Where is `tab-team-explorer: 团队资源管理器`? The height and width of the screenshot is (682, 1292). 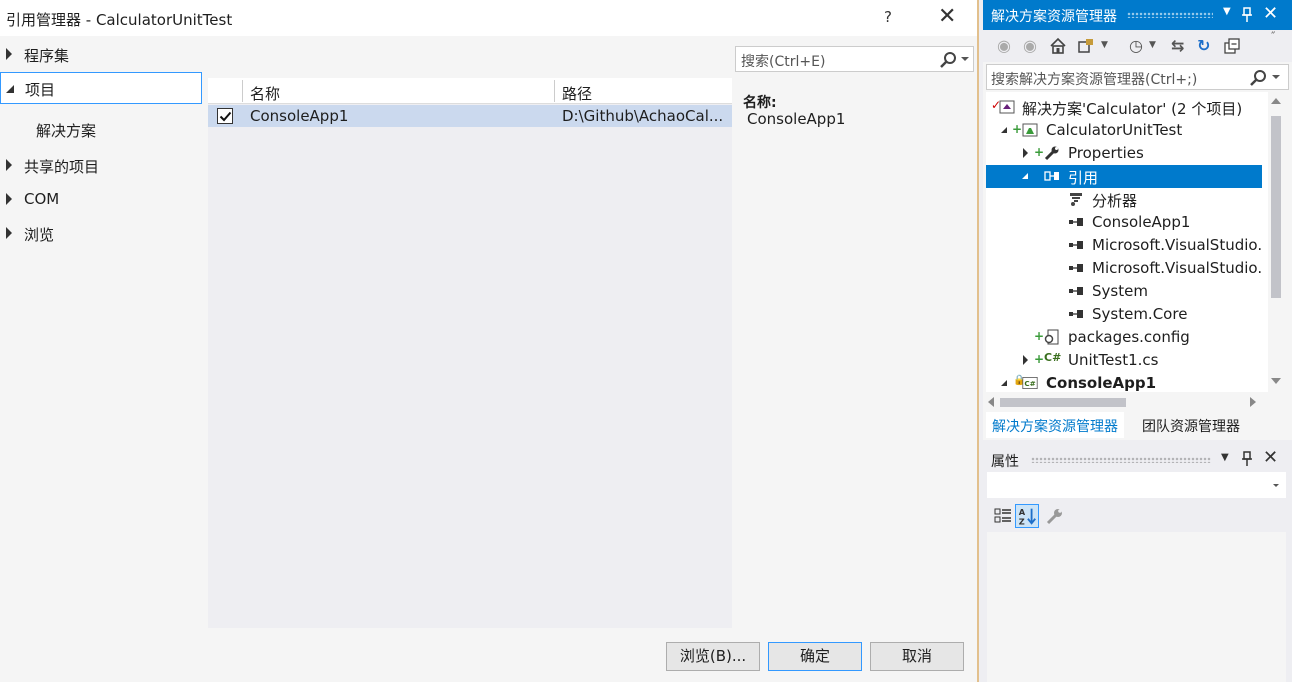
tab-team-explorer: 团队资源管理器 is located at coordinates (1191, 425).